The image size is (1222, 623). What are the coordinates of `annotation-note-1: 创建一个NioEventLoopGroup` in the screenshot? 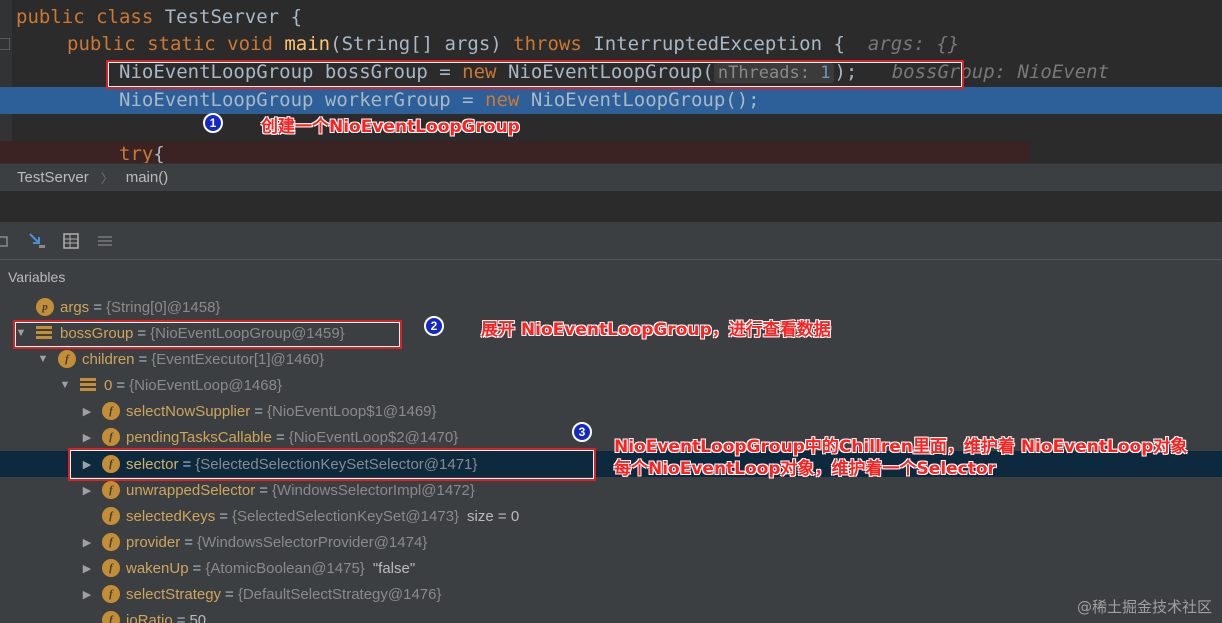 It's located at (390, 127).